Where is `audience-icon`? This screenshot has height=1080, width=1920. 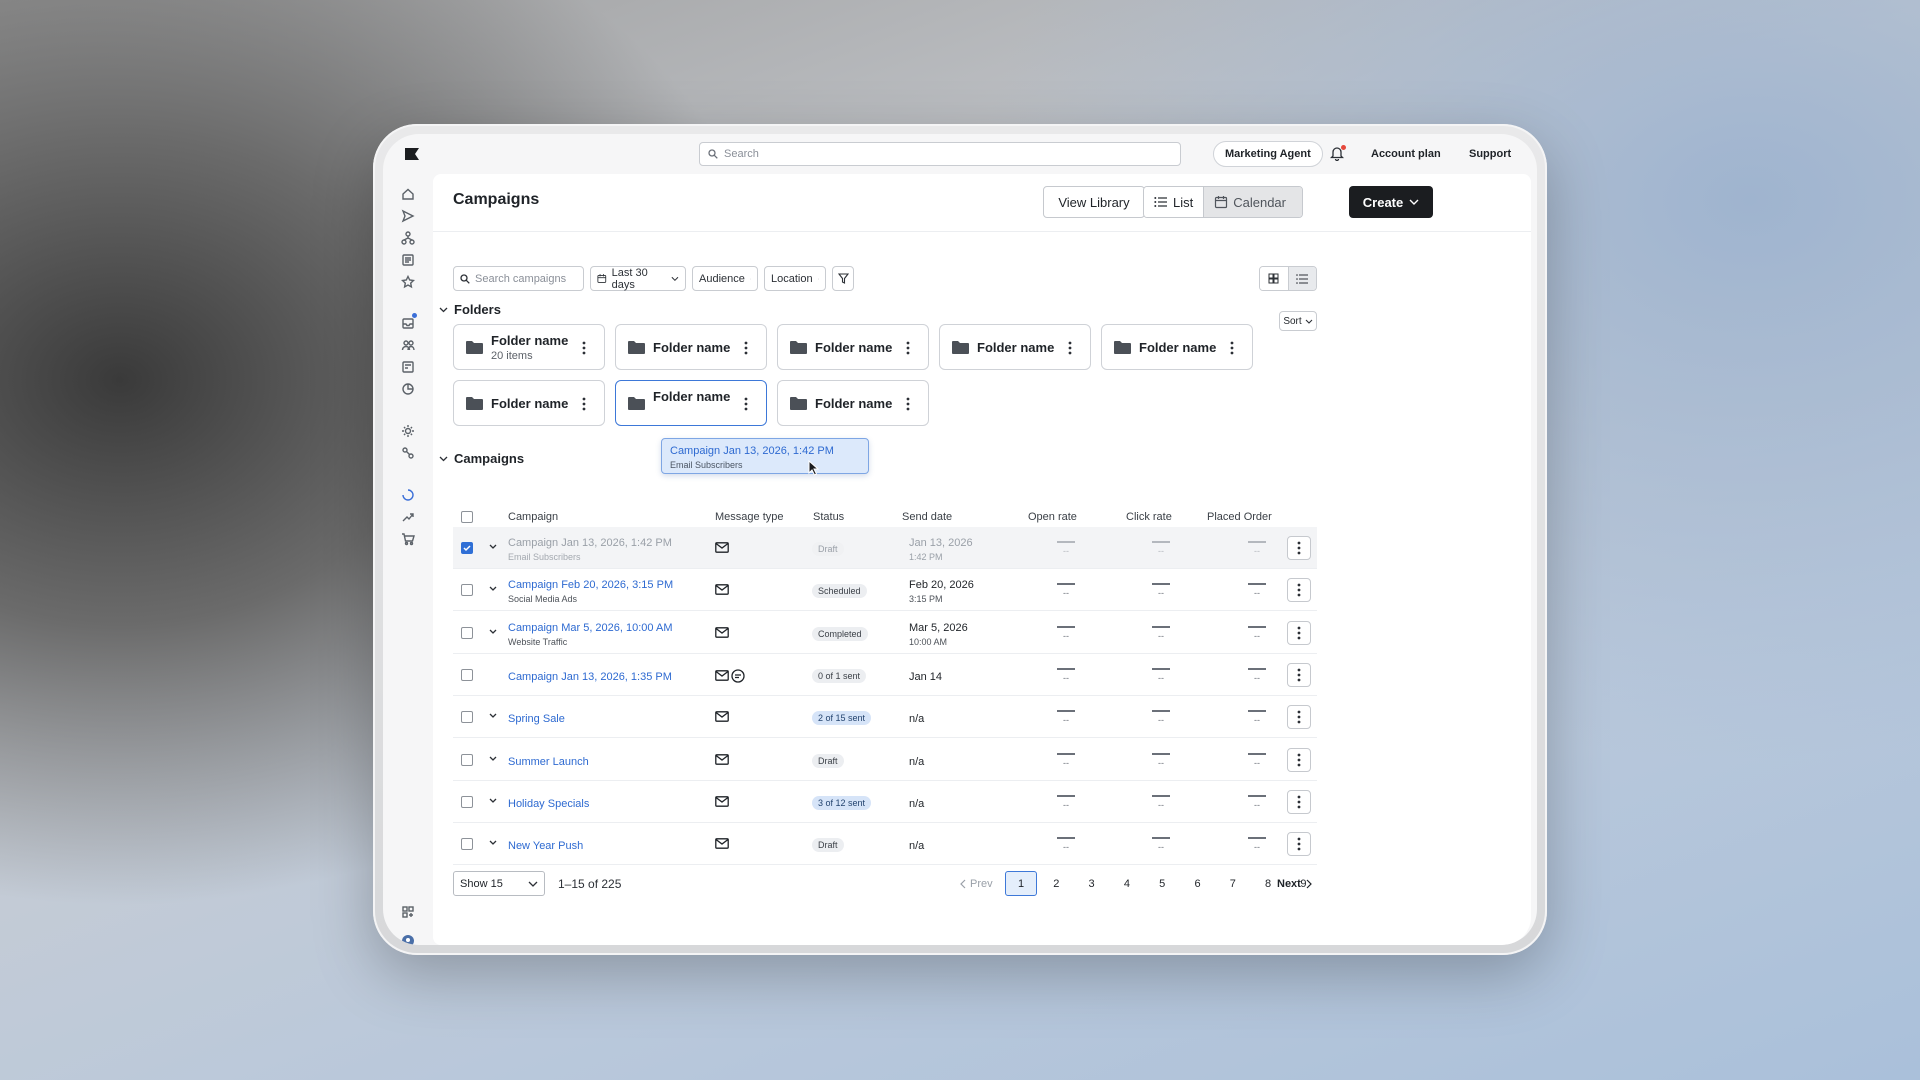
audience-icon is located at coordinates (408, 345).